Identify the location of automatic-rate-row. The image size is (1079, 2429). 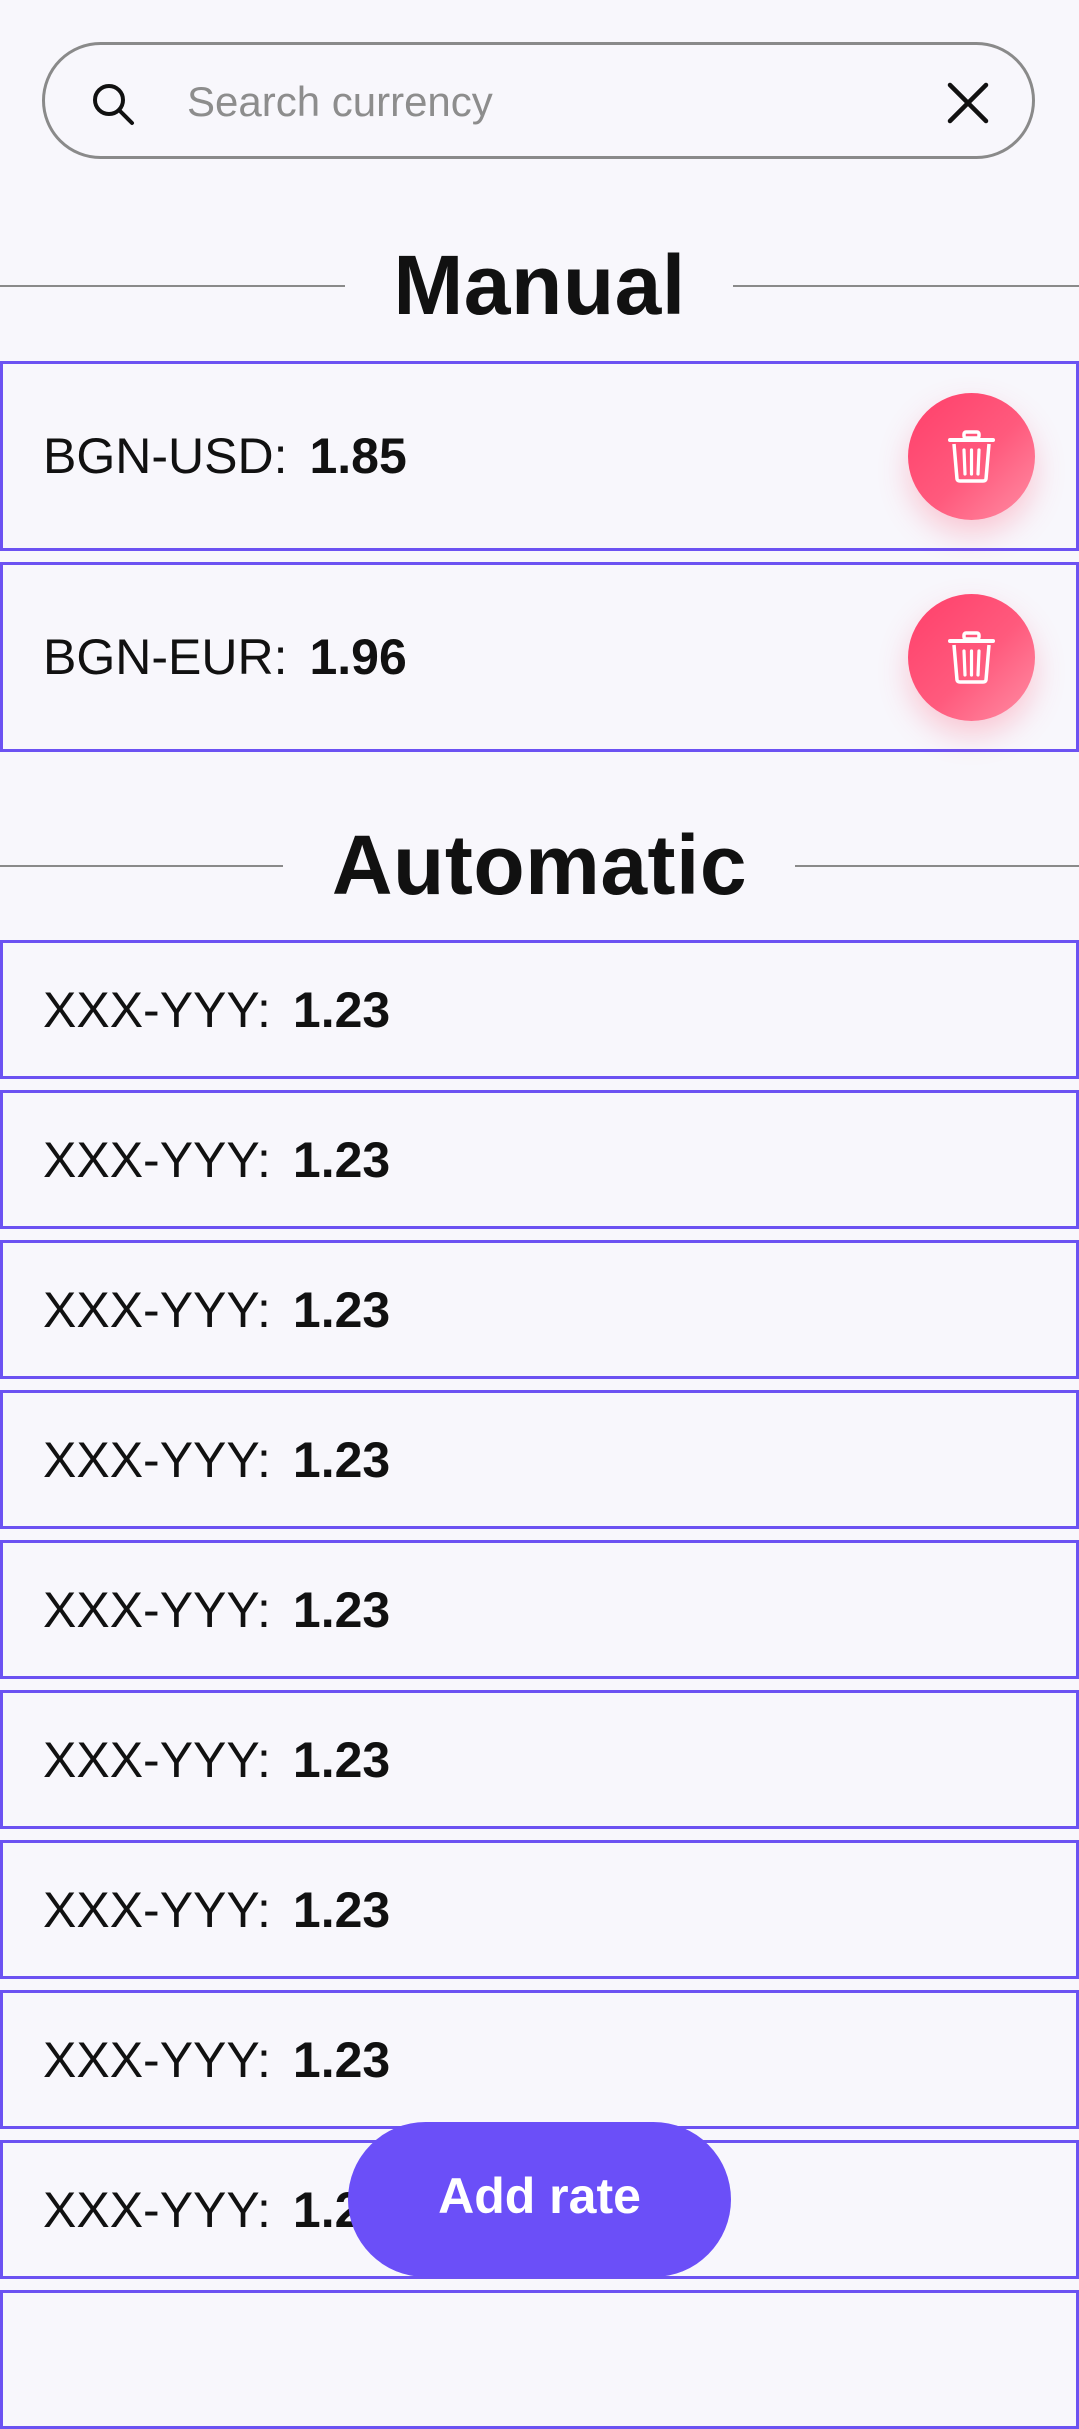
(539, 2359).